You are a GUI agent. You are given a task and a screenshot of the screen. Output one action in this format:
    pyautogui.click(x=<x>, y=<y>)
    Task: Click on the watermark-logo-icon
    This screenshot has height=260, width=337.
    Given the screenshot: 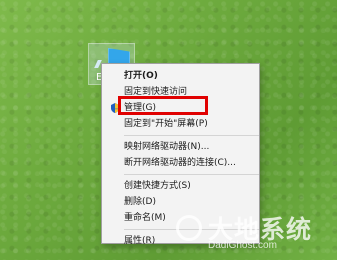 What is the action you would take?
    pyautogui.click(x=189, y=228)
    